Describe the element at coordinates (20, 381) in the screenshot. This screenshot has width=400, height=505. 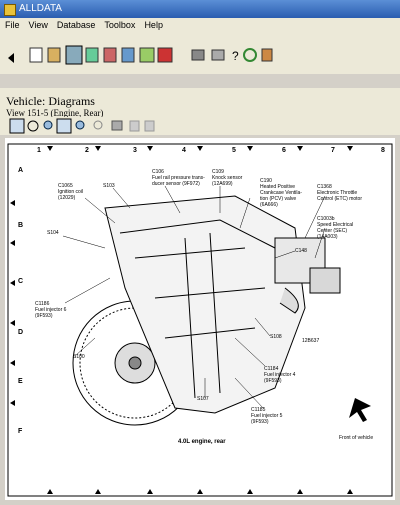
I see `grid-row-e: E` at that location.